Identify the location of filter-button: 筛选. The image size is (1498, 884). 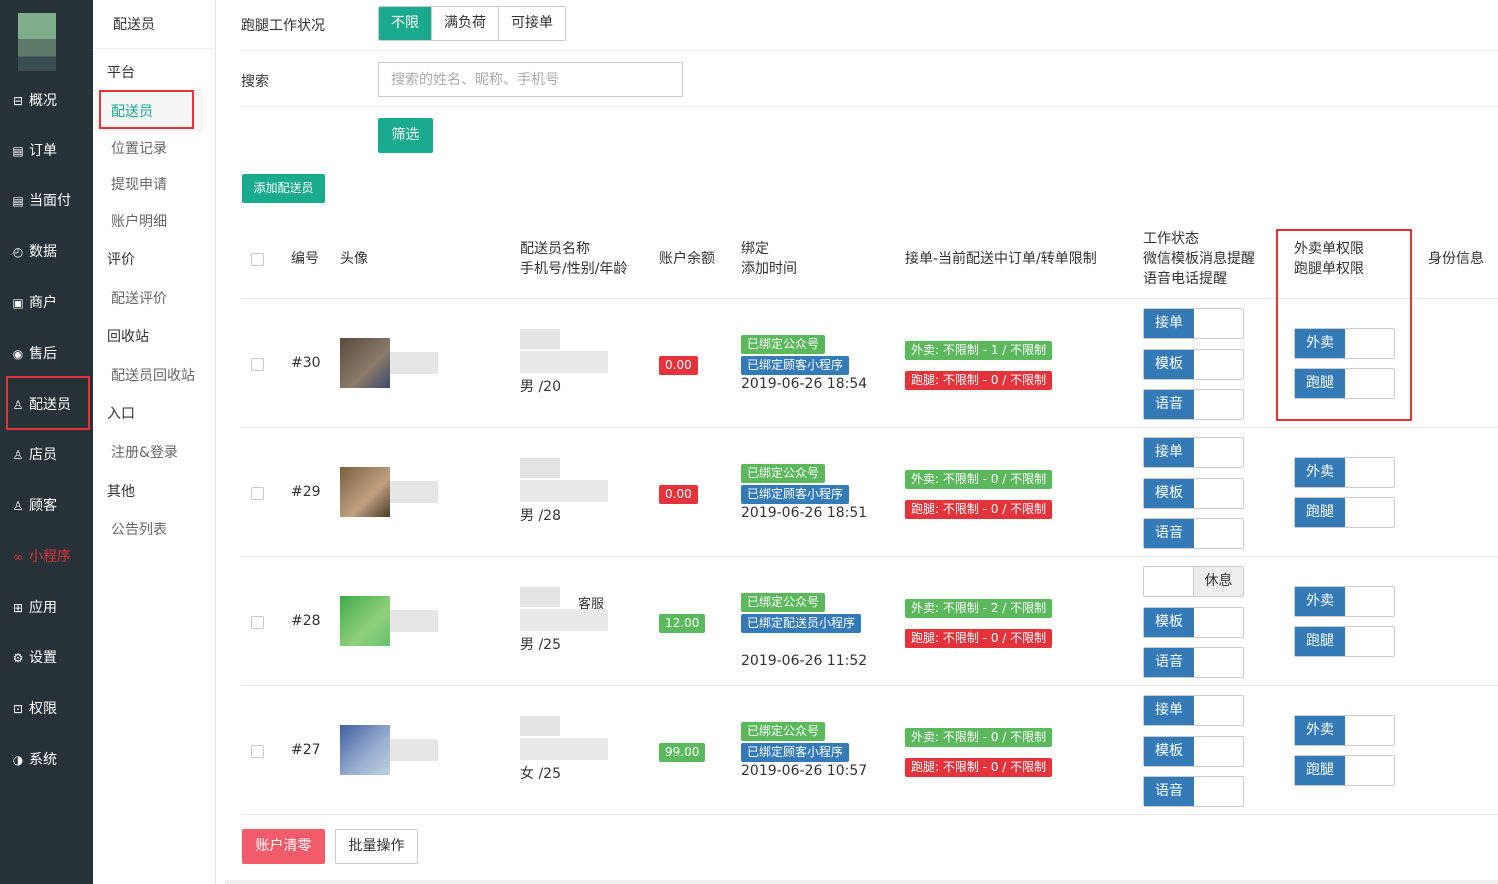
(405, 135).